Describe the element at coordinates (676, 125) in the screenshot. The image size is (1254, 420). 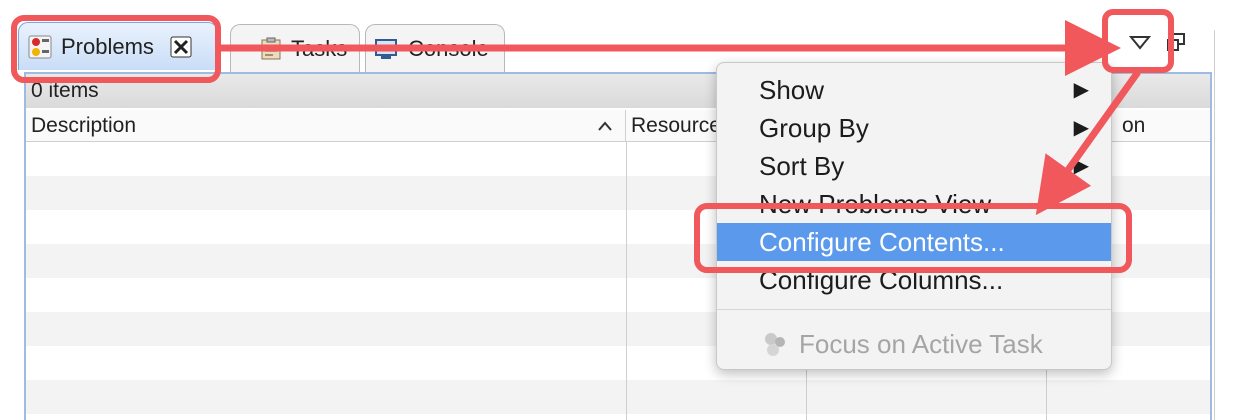
I see `column-resource-label: Resource` at that location.